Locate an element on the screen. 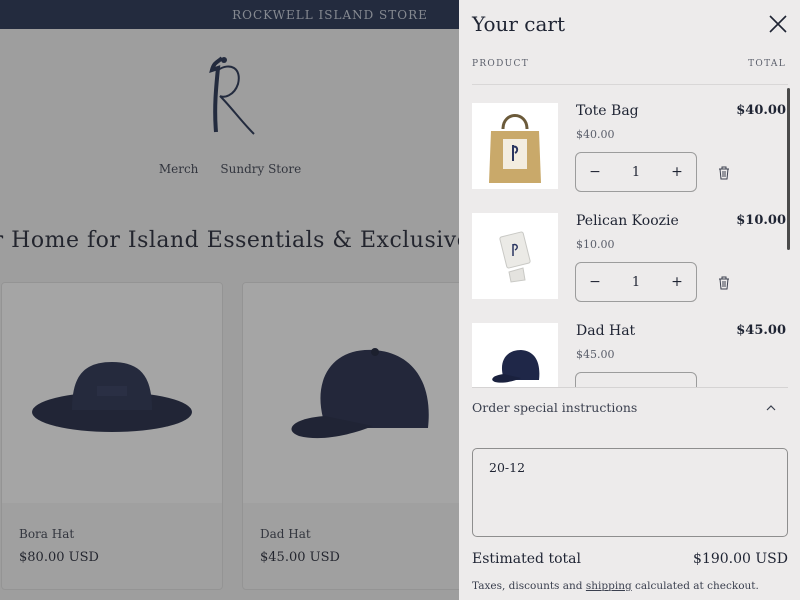 The height and width of the screenshot is (600, 800). item-name: Dad Hat is located at coordinates (605, 331).